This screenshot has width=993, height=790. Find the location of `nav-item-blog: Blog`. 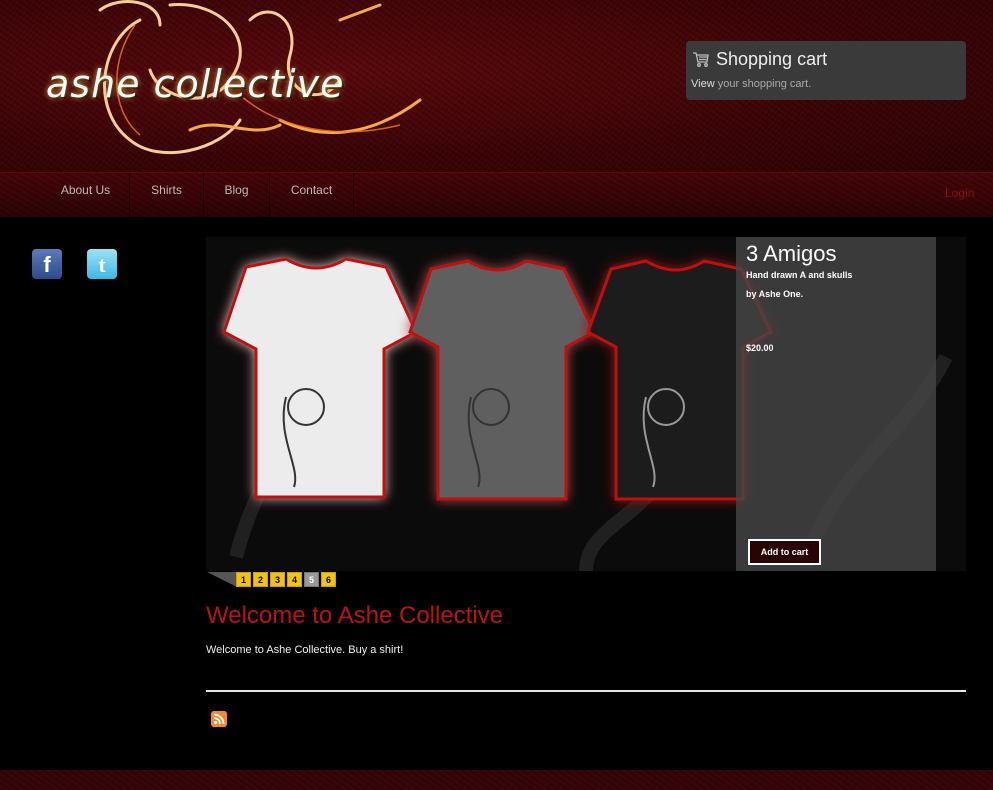

nav-item-blog: Blog is located at coordinates (237, 195).